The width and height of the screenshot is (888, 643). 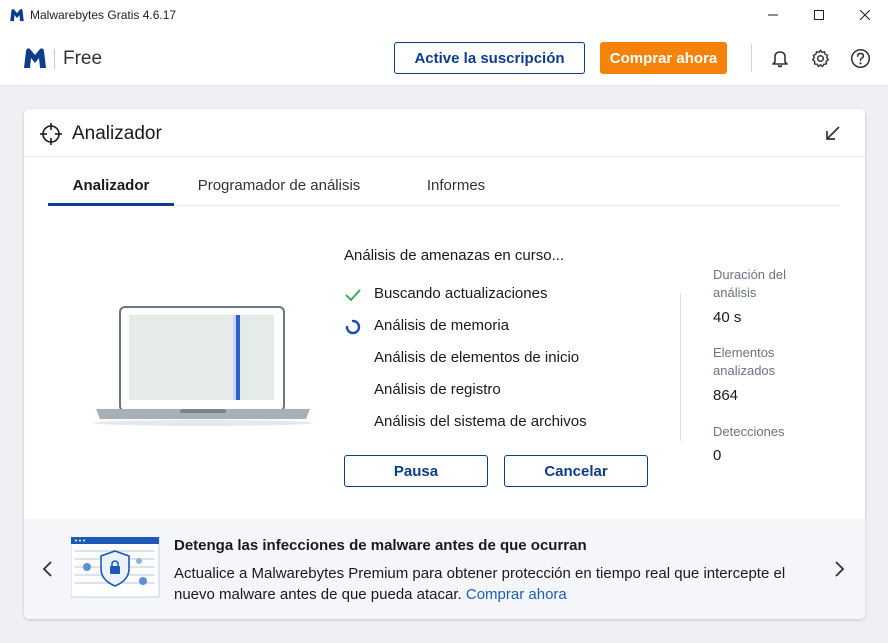 I want to click on gear-icon, so click(x=820, y=57).